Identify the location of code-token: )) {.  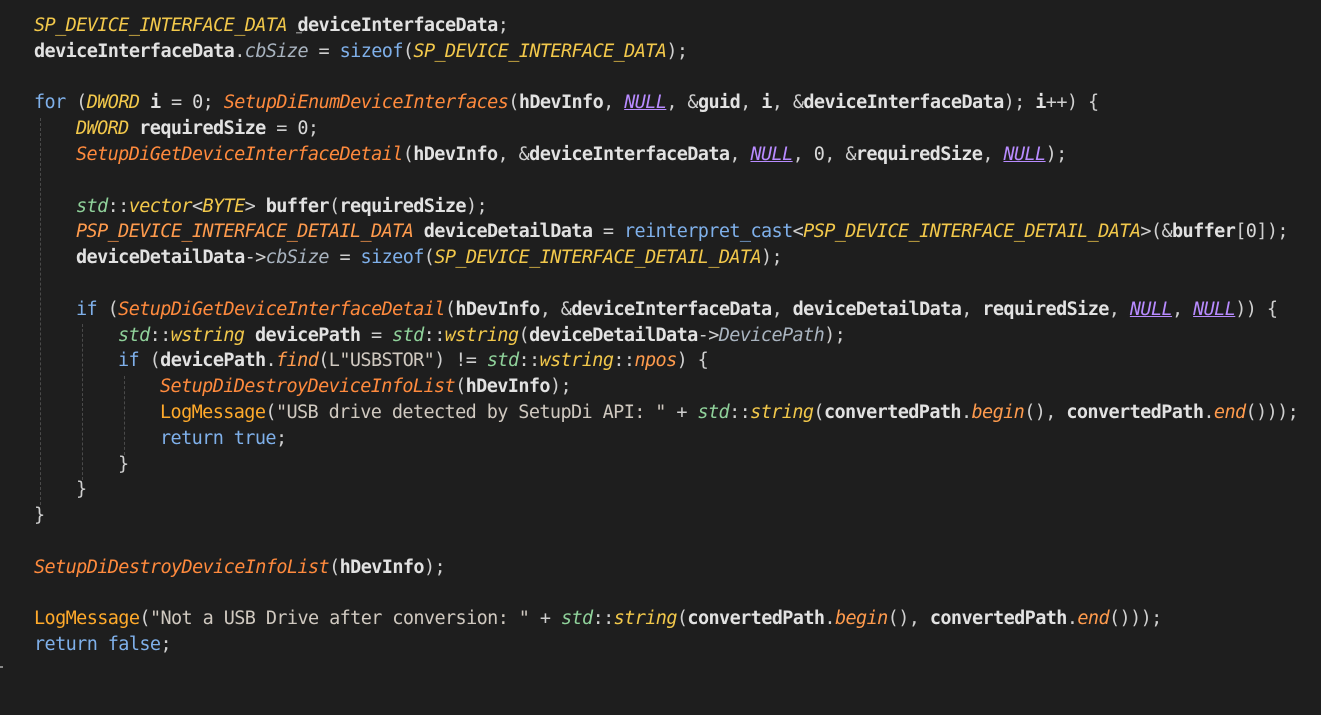
(1256, 309).